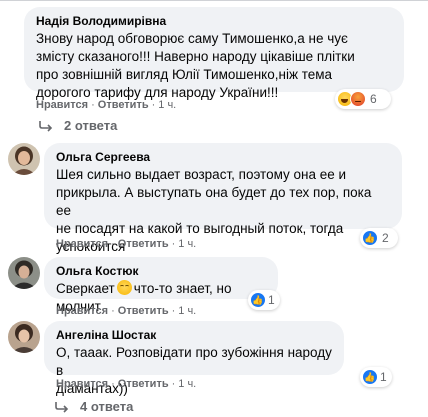  Describe the element at coordinates (358, 99) in the screenshot. I see `angry-icon` at that location.